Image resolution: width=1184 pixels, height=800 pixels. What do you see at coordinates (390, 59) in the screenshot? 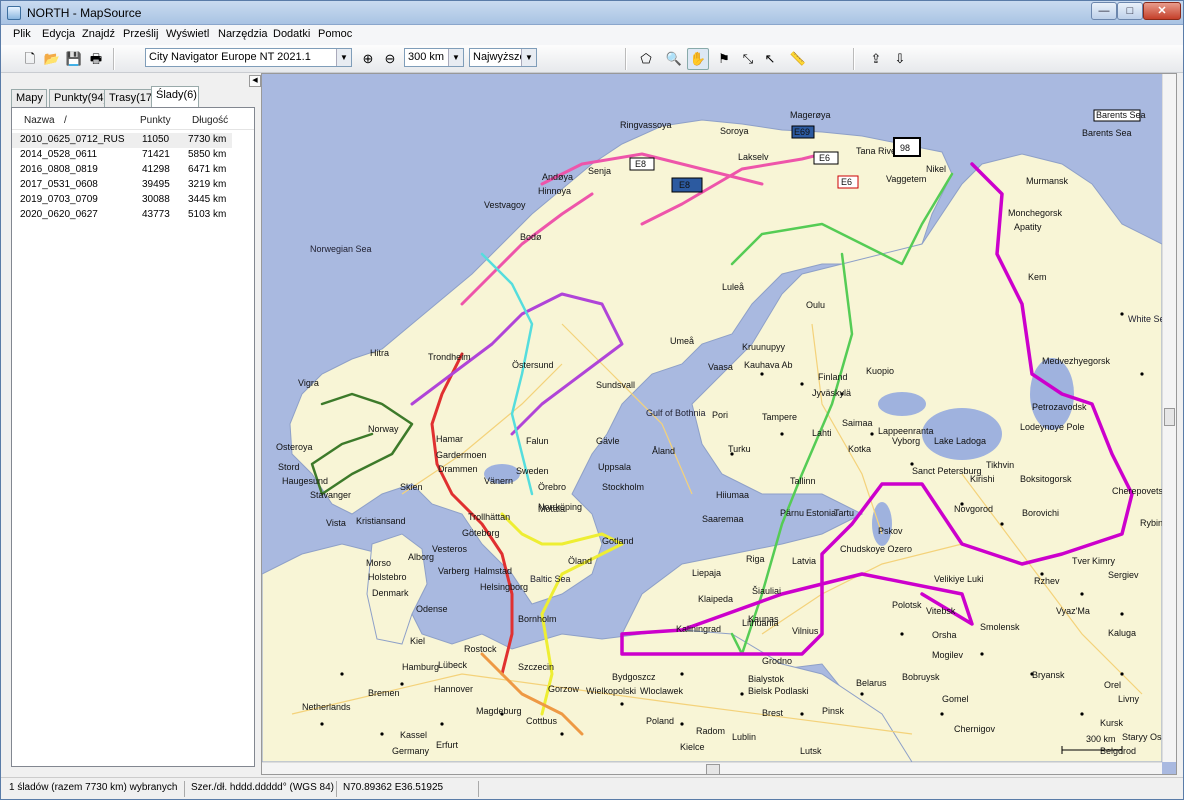
I see `zoom-out-icon: ⊖` at bounding box center [390, 59].